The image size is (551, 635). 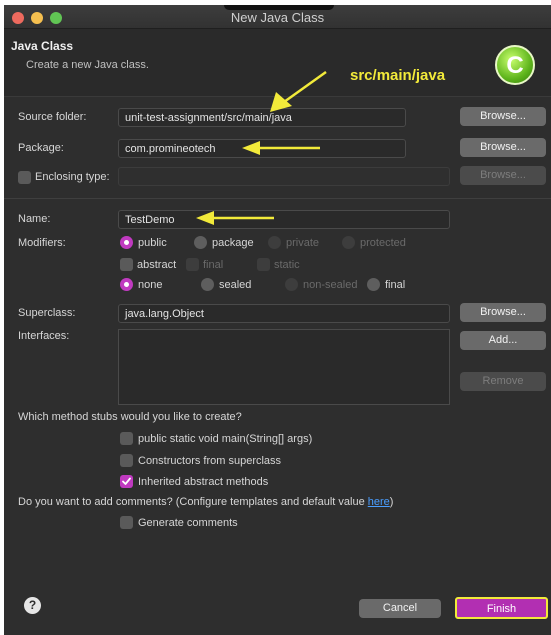 I want to click on arrow-package-icon, so click(x=281, y=148).